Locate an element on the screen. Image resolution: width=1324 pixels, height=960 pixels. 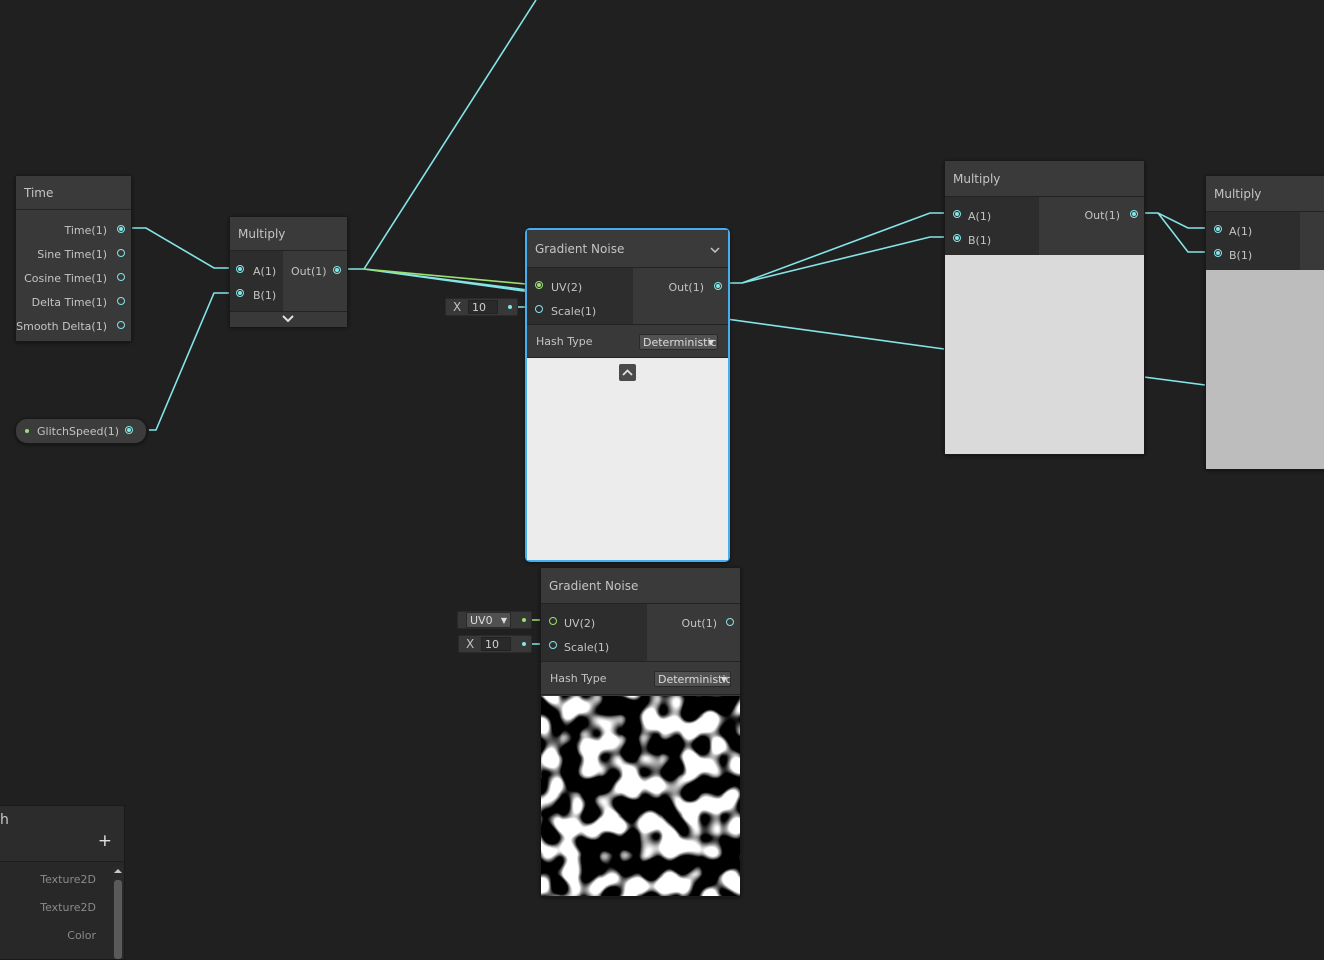
output-port-sine-time is located at coordinates (121, 253).